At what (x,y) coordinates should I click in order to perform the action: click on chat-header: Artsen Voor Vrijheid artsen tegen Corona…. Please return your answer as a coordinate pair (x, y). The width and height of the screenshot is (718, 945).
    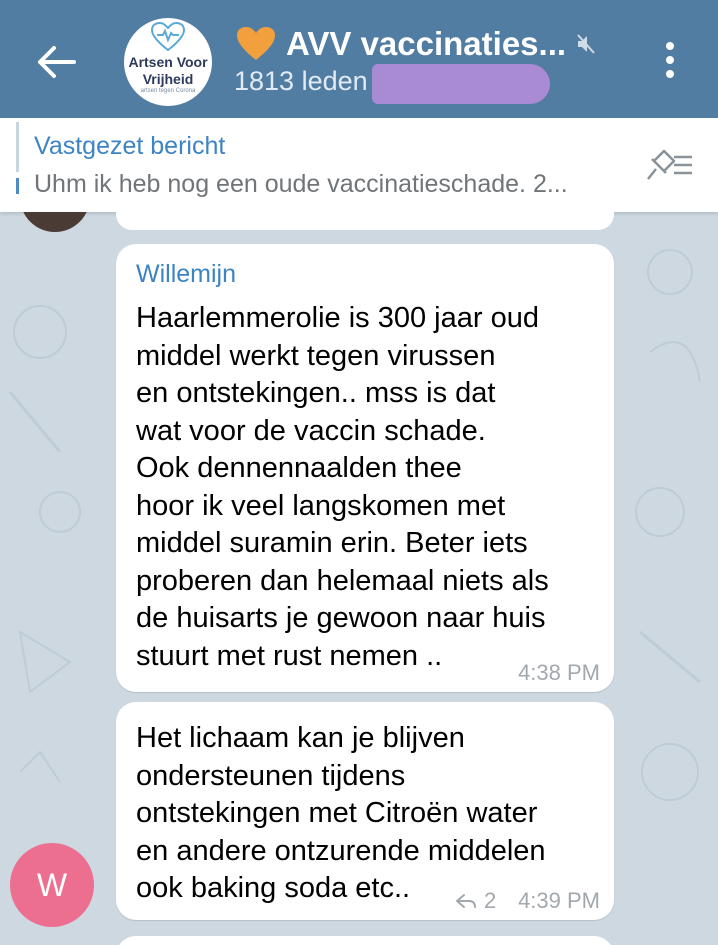
    Looking at the image, I should click on (359, 59).